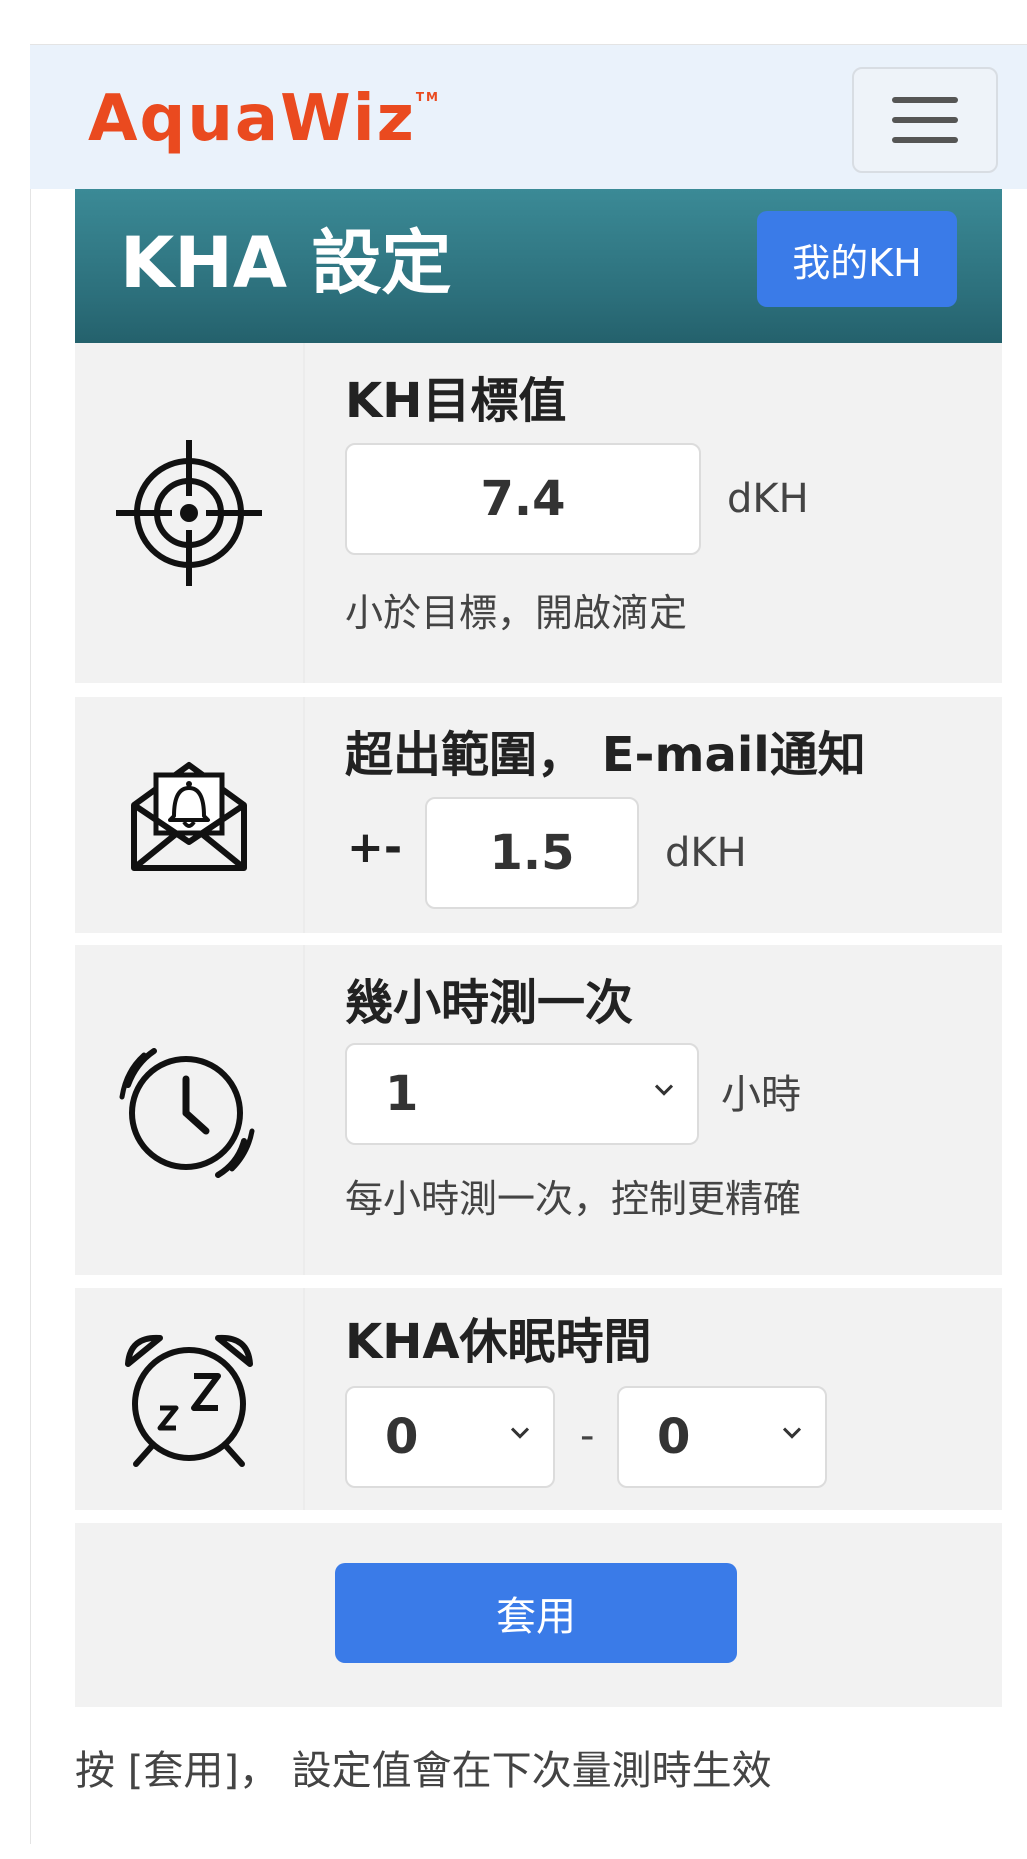  I want to click on logo-trademark: TM, so click(428, 97).